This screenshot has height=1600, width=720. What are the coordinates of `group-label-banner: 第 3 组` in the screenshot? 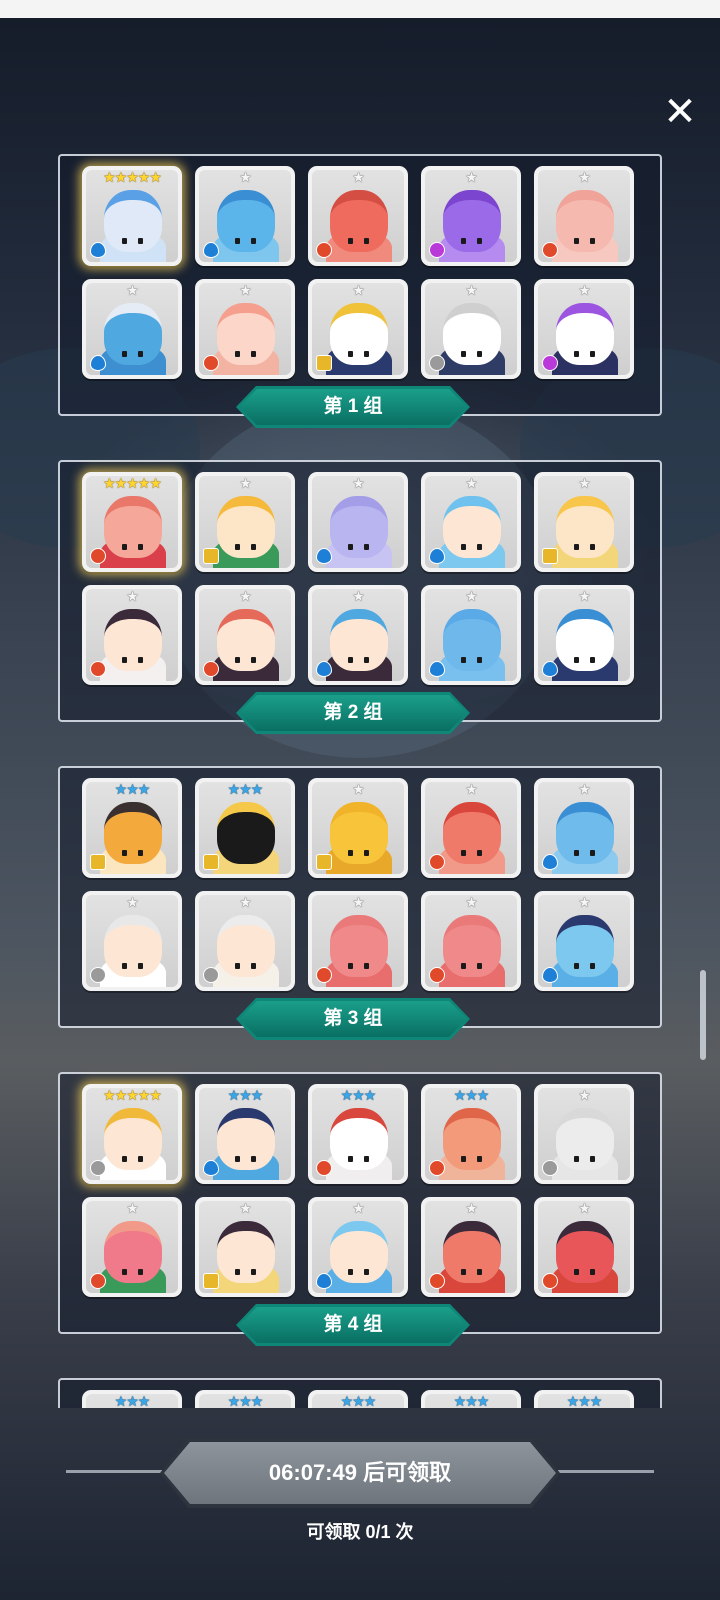 It's located at (353, 1019).